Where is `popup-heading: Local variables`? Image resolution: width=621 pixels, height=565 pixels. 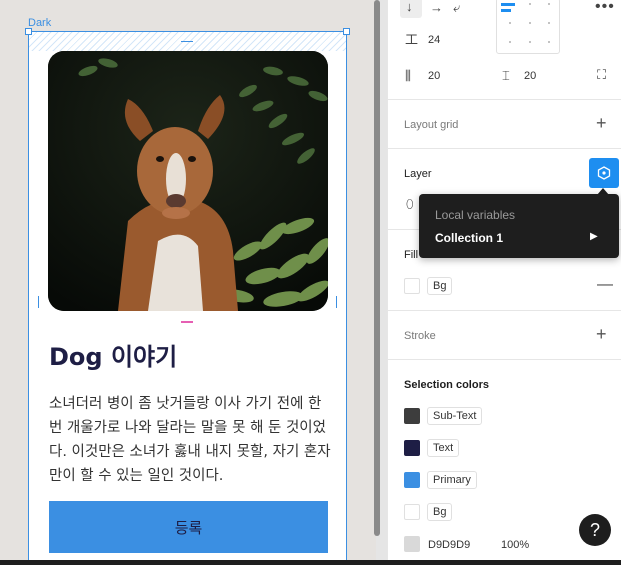
popup-heading: Local variables is located at coordinates (475, 215).